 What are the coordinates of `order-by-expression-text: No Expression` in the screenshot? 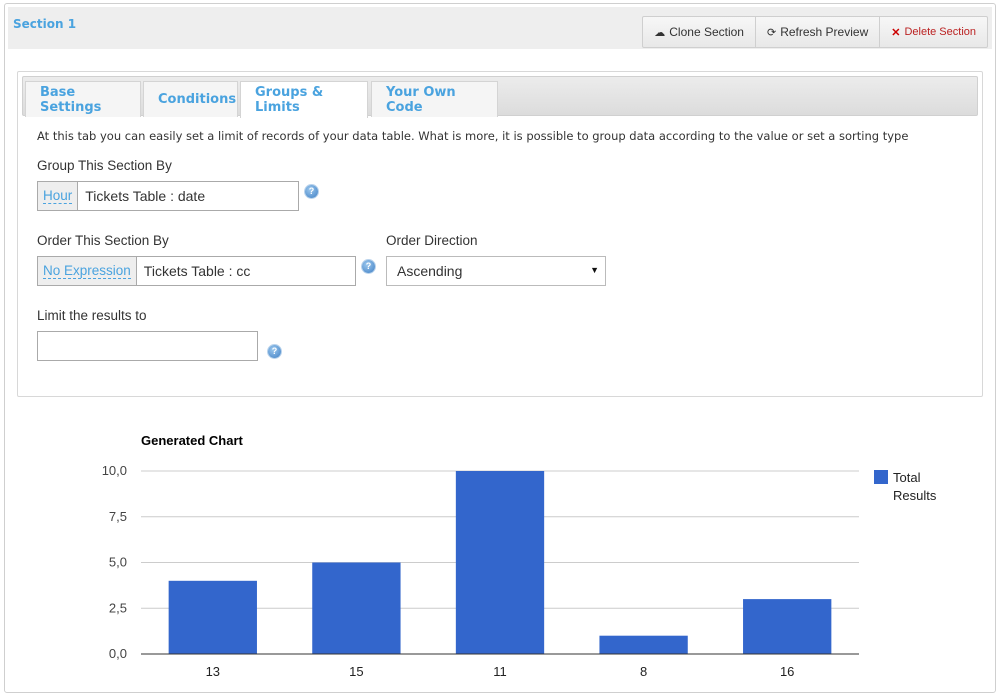 It's located at (87, 271).